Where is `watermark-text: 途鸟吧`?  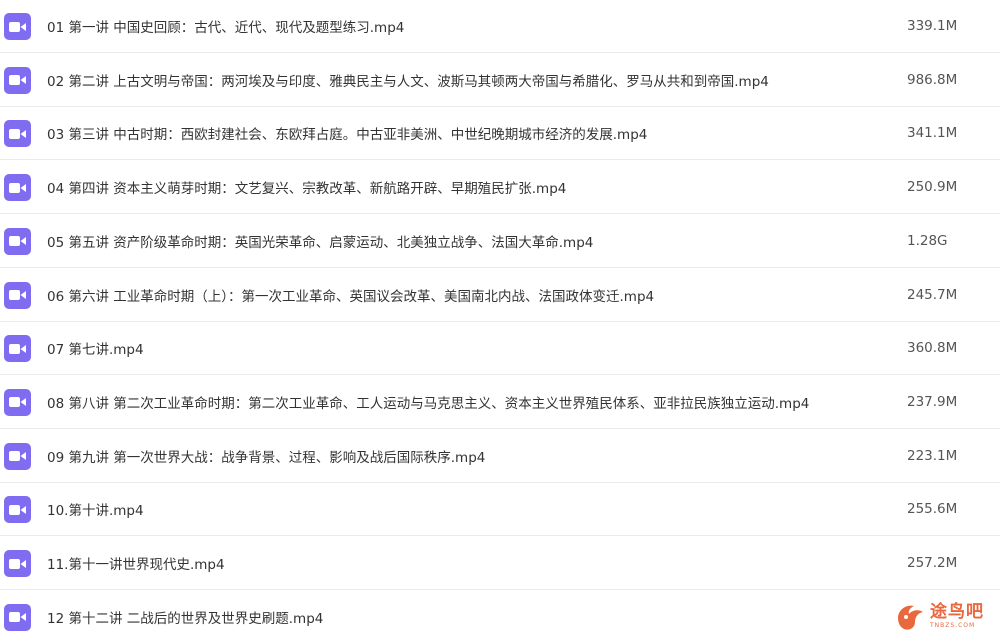 watermark-text: 途鸟吧 is located at coordinates (957, 611).